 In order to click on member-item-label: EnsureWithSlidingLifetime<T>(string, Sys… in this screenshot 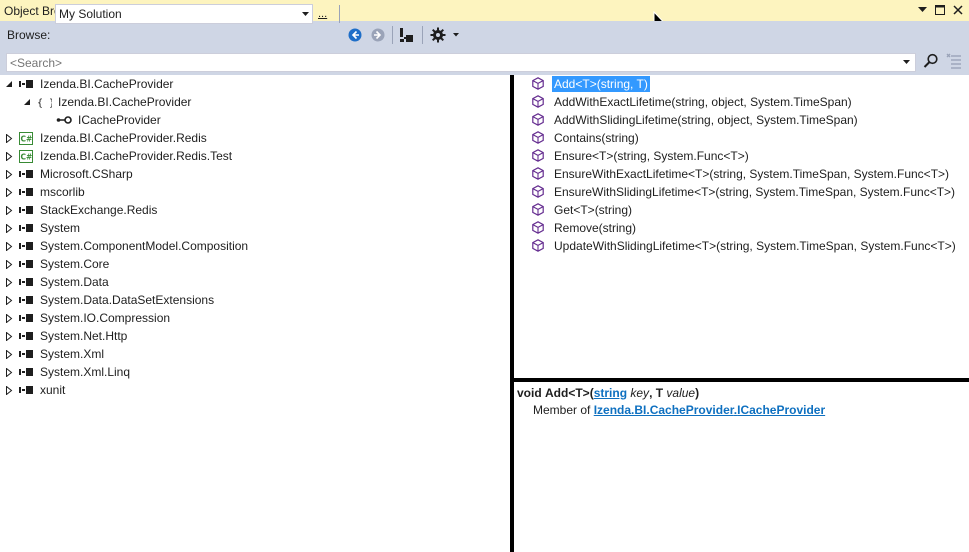, I will do `click(755, 192)`.